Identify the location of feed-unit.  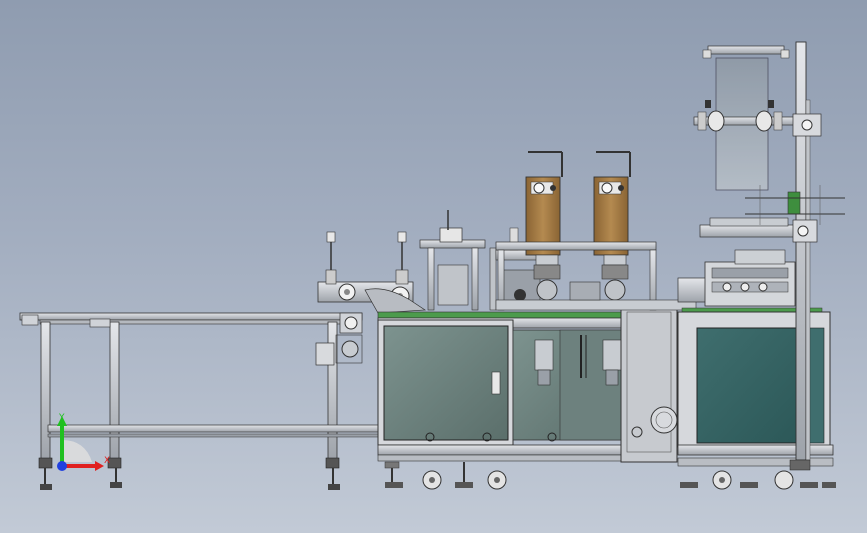
(372, 272).